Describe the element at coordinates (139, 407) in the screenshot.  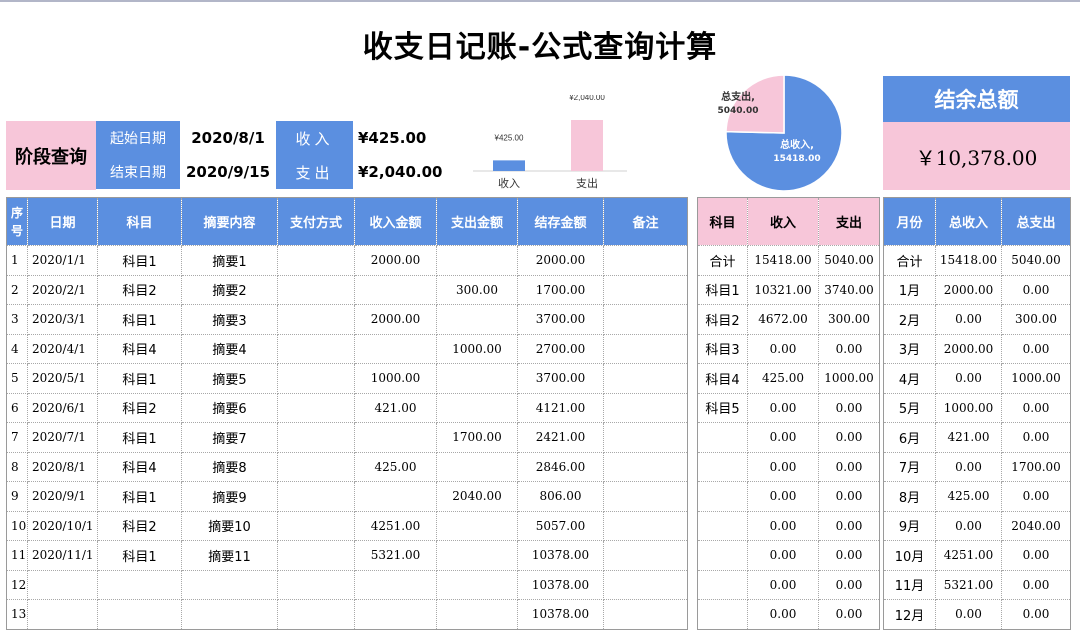
I see `table-cell: 科目2` at that location.